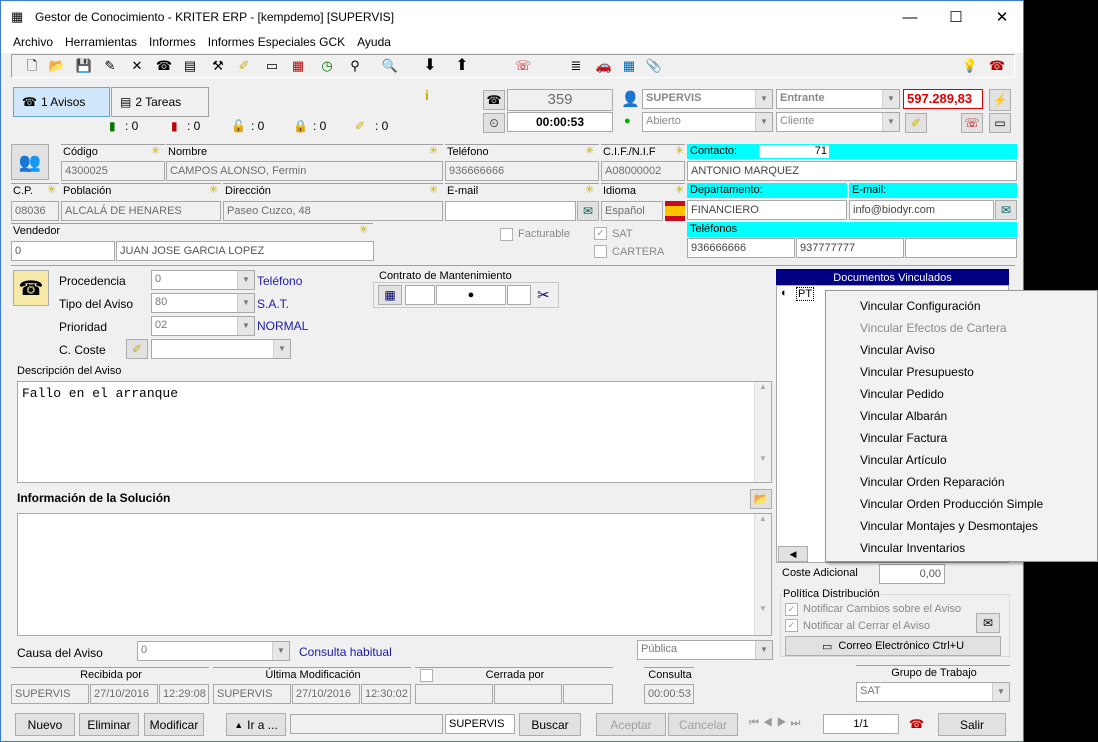  I want to click on nombre-field: CAMPOS ALONSO, Fermin, so click(304, 171).